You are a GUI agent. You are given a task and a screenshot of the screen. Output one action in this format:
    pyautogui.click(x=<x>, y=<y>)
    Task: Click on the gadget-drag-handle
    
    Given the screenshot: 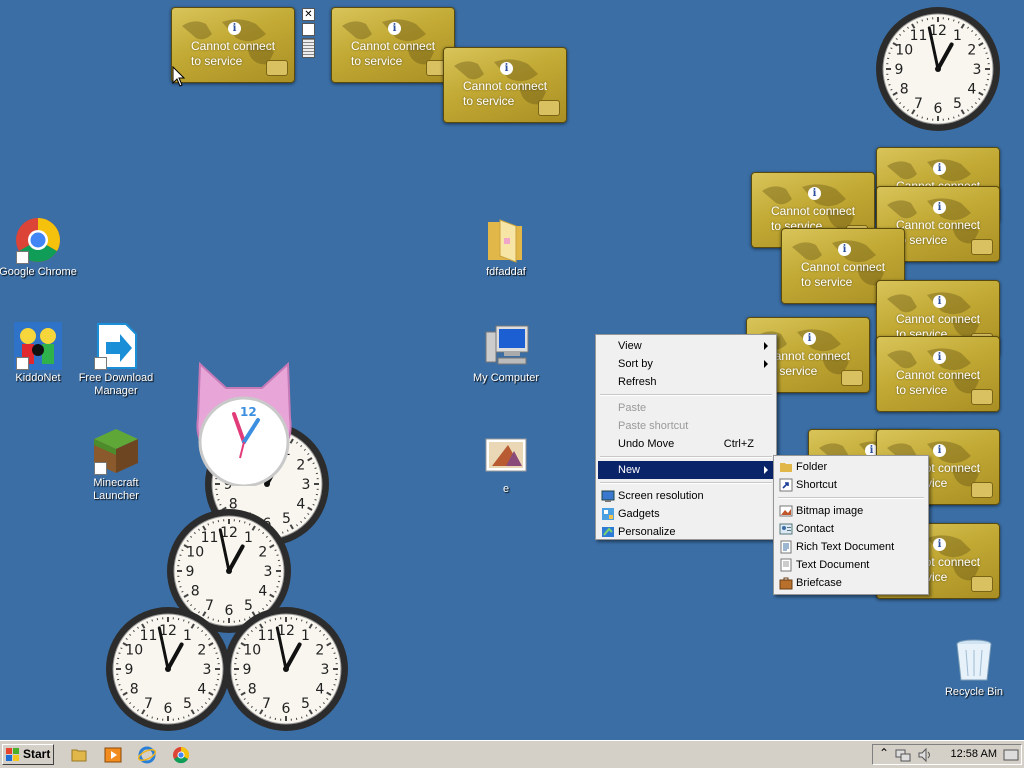 What is the action you would take?
    pyautogui.click(x=308, y=48)
    